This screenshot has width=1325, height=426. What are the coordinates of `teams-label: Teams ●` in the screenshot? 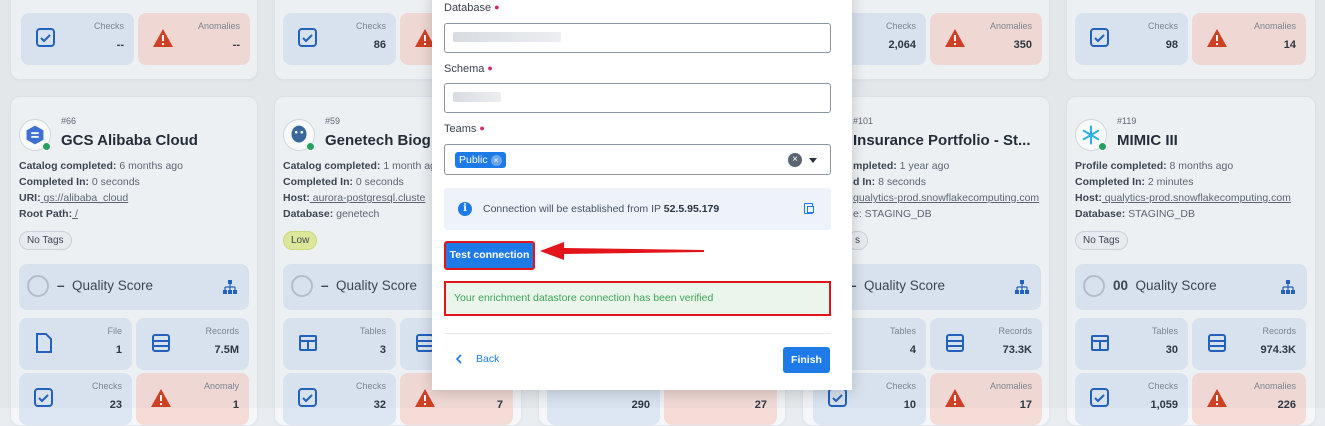 It's located at (464, 129).